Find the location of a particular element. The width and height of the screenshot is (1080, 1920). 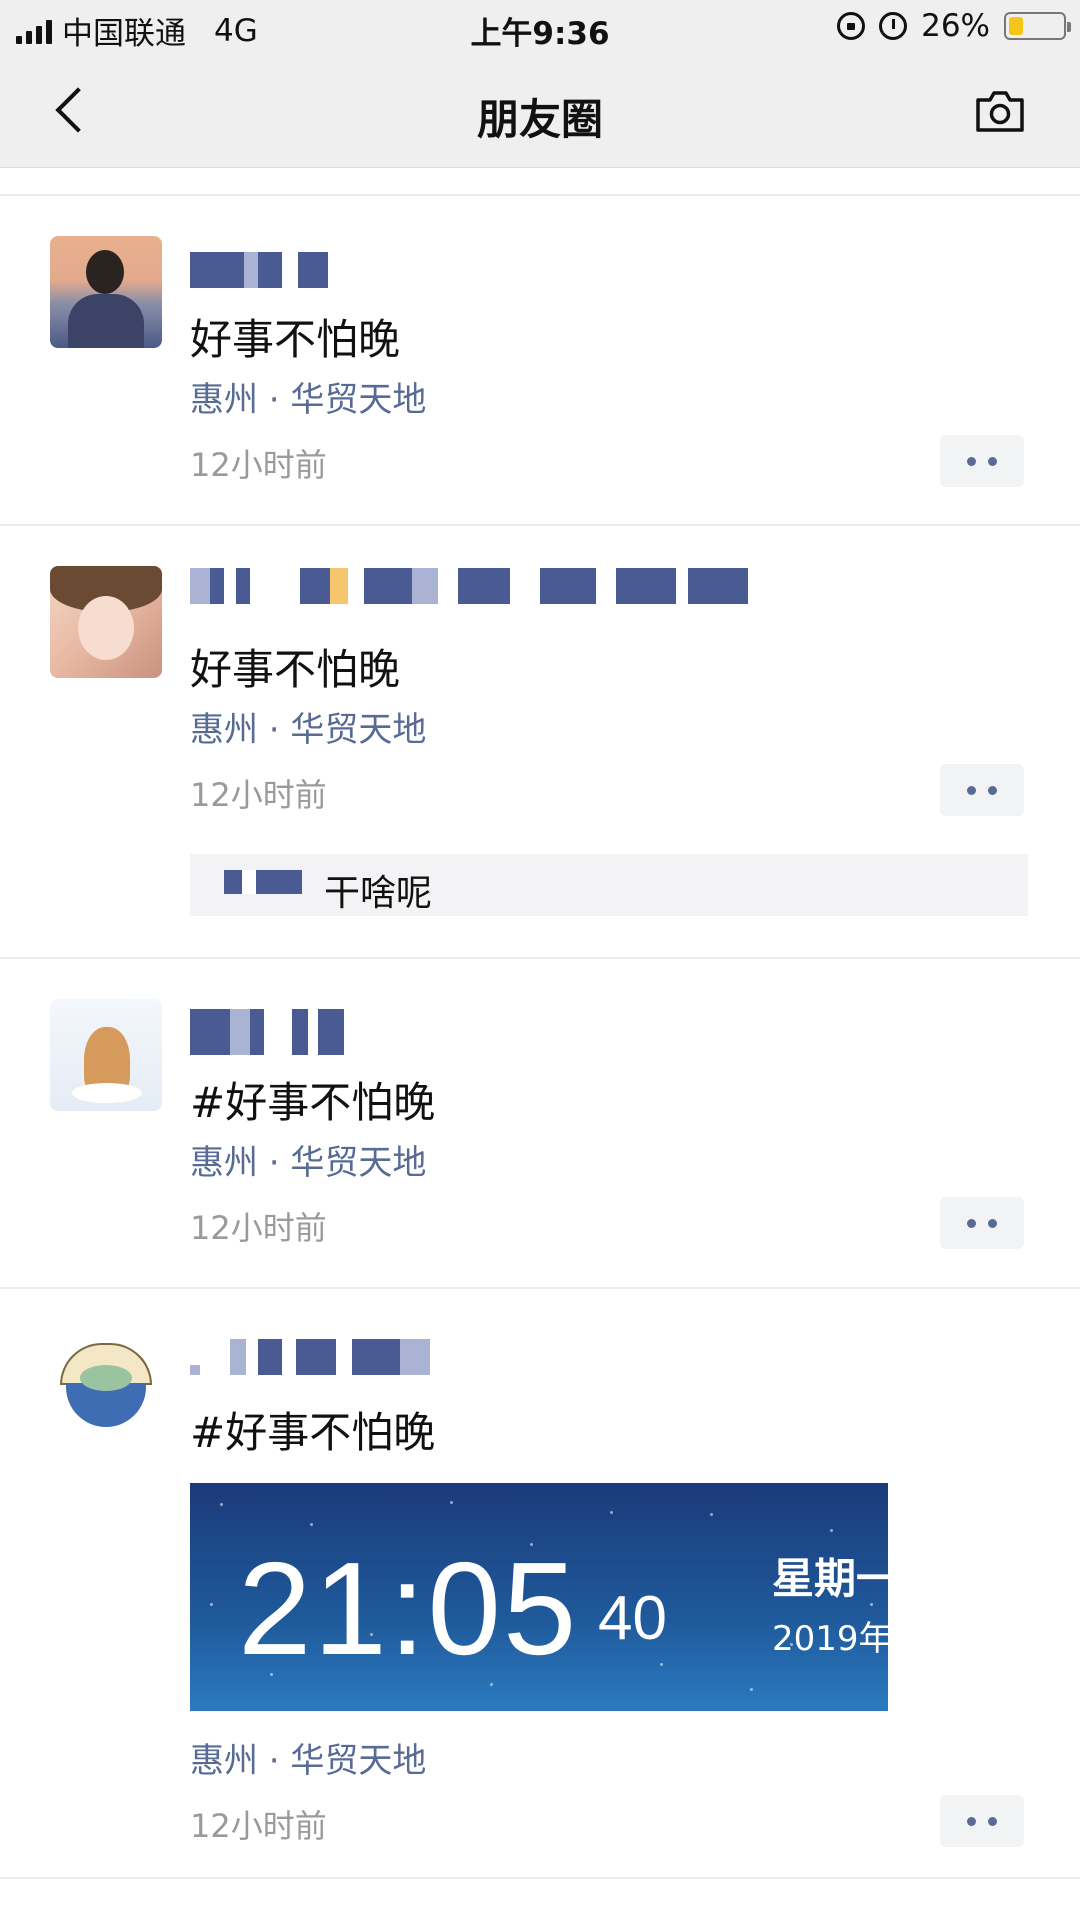

comment-text: 干啥呢 is located at coordinates (378, 893).